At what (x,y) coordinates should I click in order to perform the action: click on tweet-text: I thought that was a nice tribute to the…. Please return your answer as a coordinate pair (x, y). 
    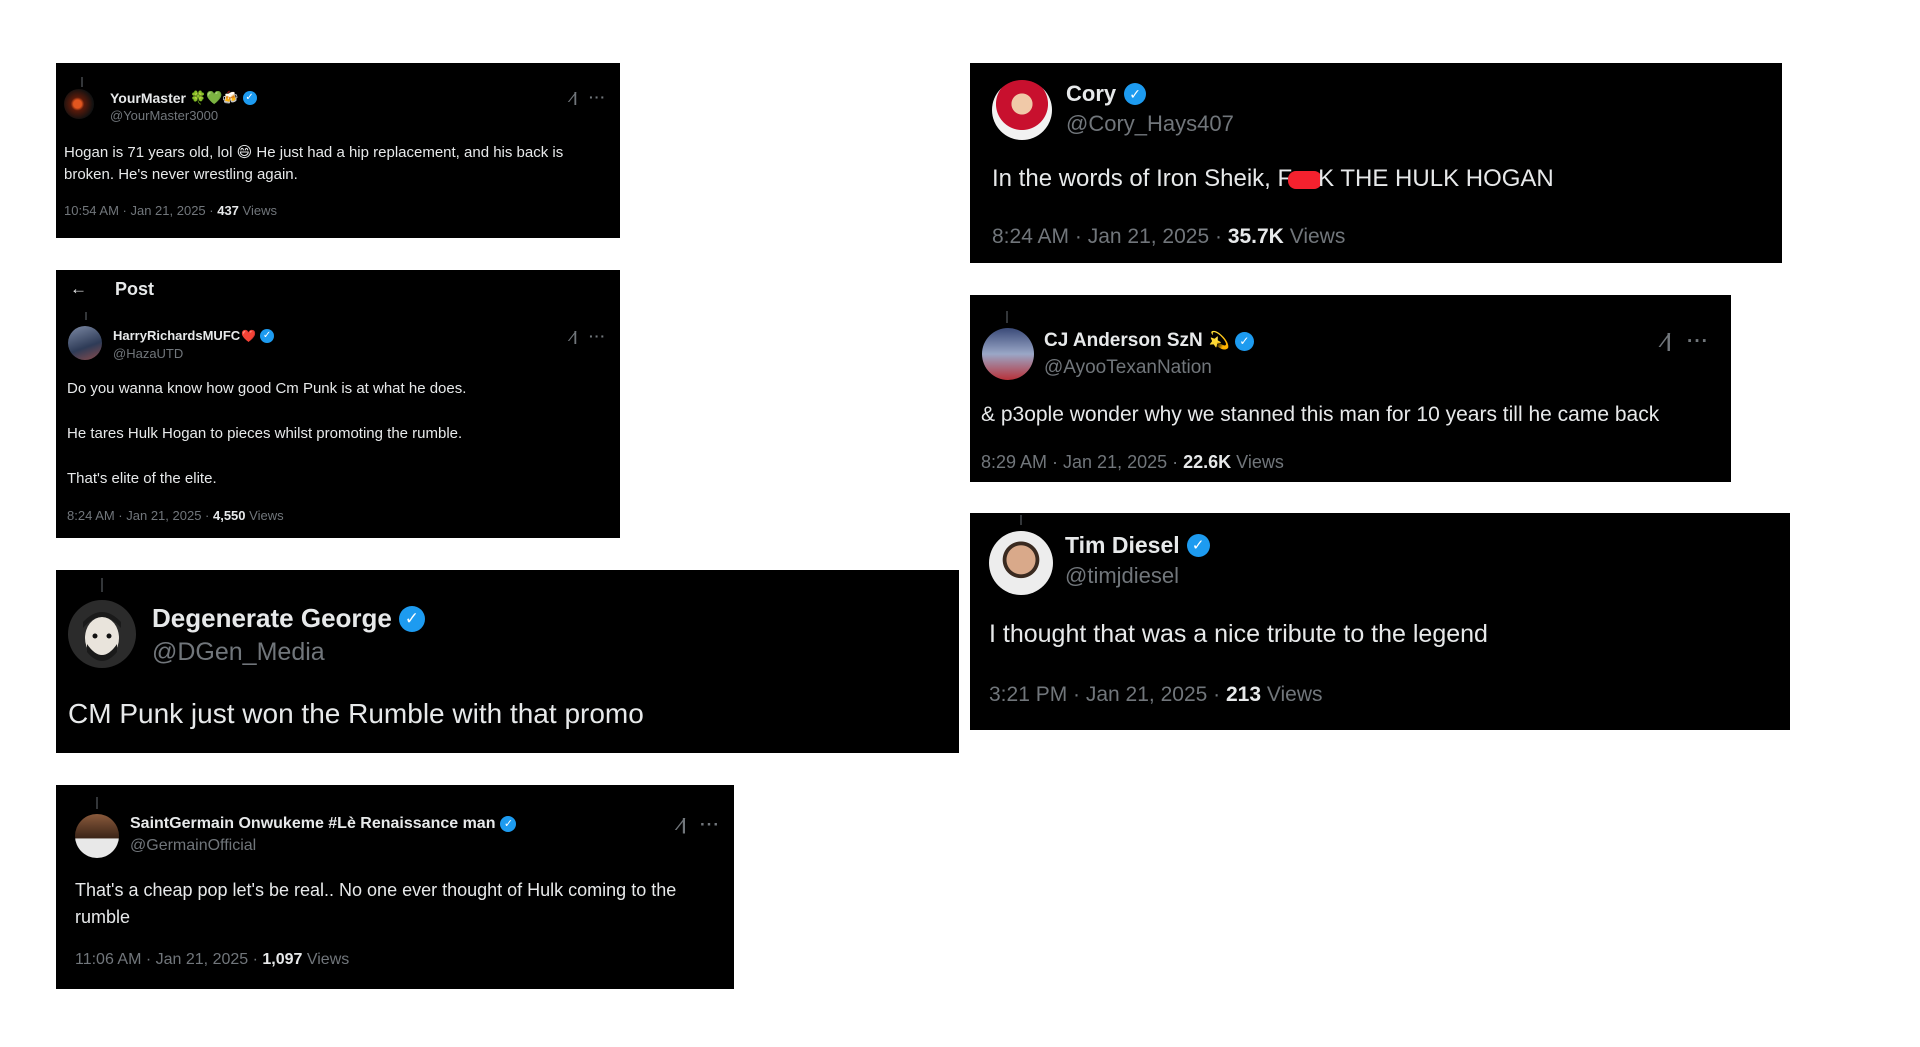
    Looking at the image, I should click on (1238, 634).